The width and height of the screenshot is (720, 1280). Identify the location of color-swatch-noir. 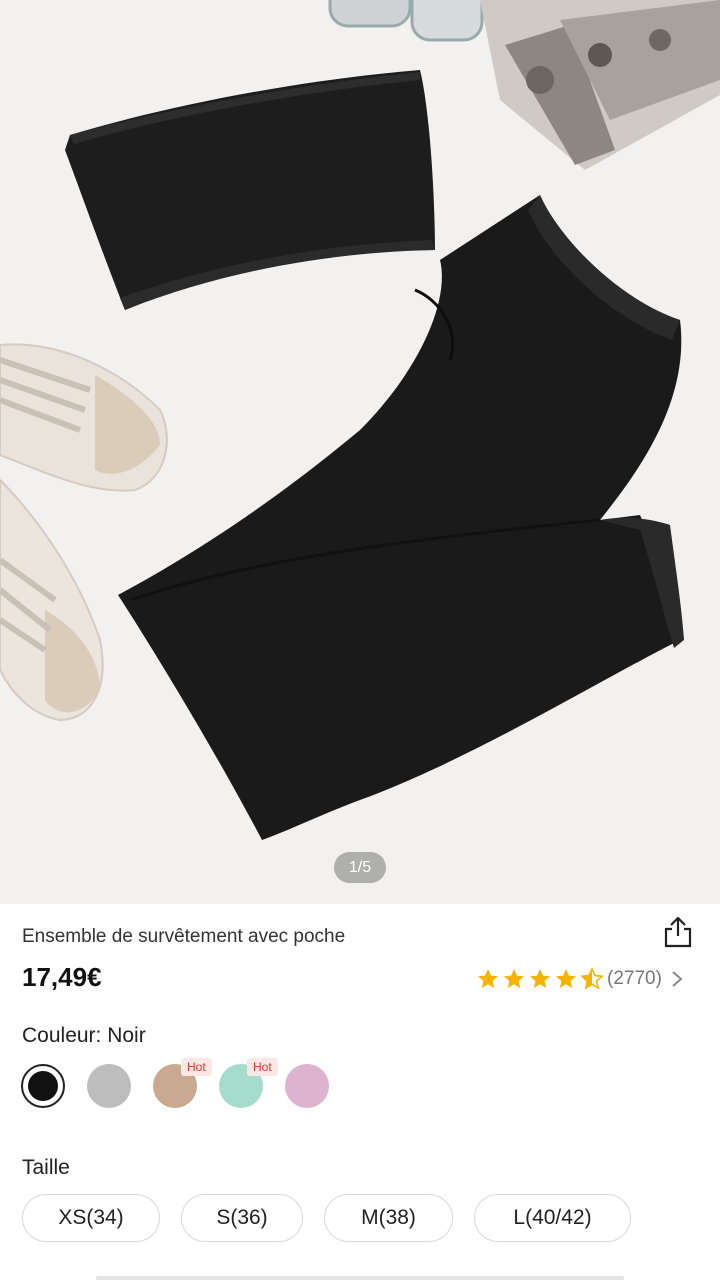
(43, 1086).